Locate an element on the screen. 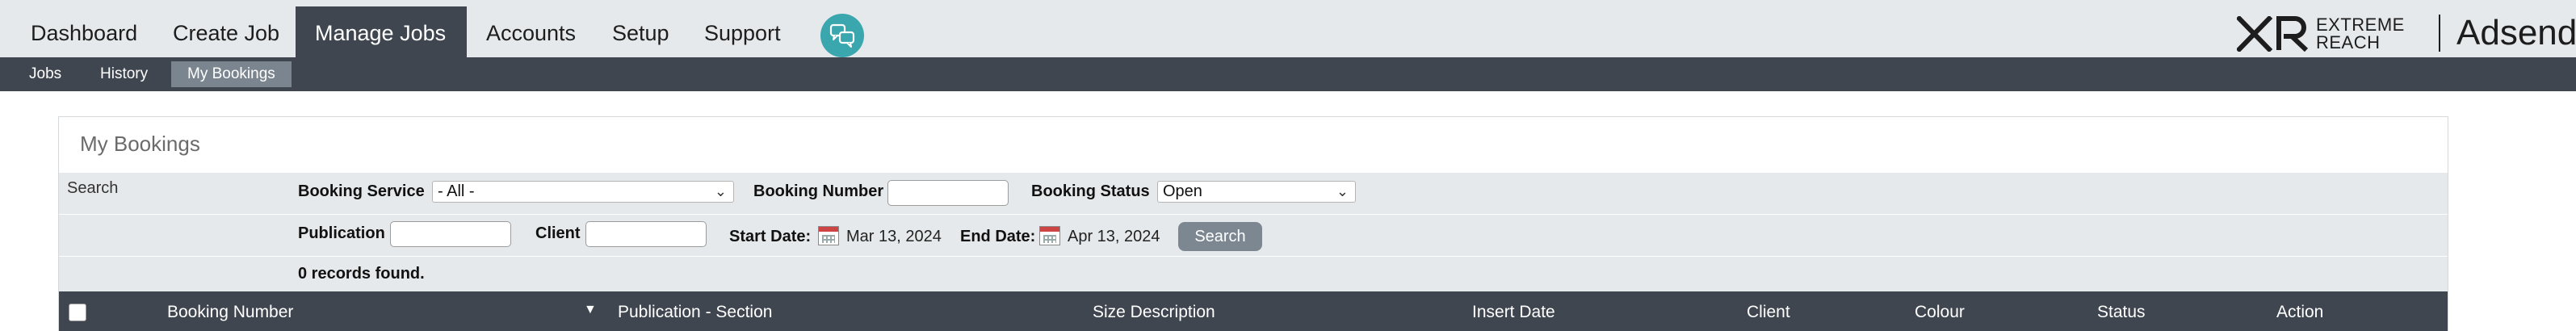  publication-label: Publication is located at coordinates (341, 233).